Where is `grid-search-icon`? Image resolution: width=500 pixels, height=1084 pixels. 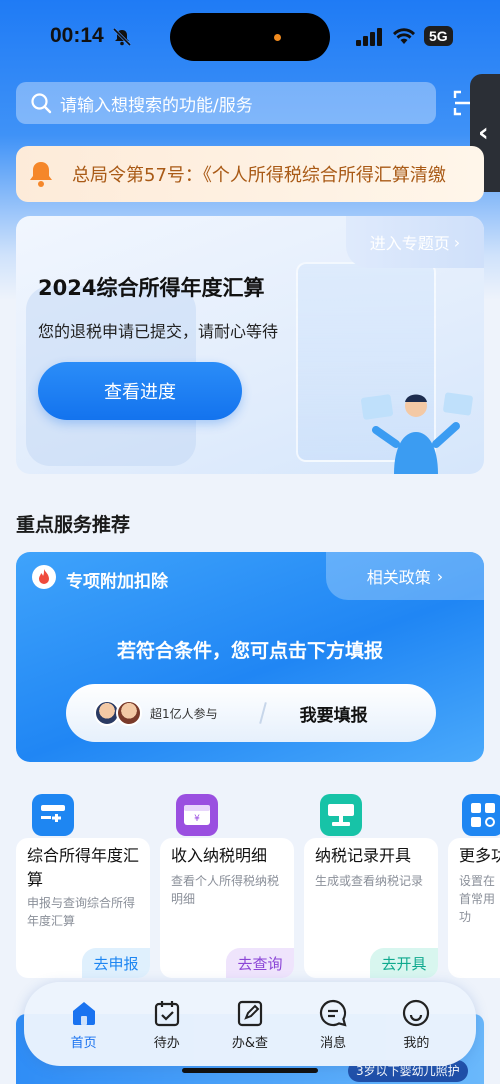 grid-search-icon is located at coordinates (481, 815).